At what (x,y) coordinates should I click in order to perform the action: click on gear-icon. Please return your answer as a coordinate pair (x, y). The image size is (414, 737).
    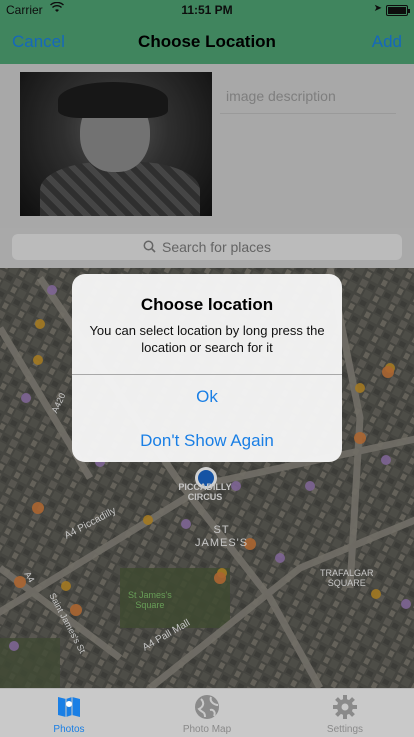
    Looking at the image, I should click on (345, 707).